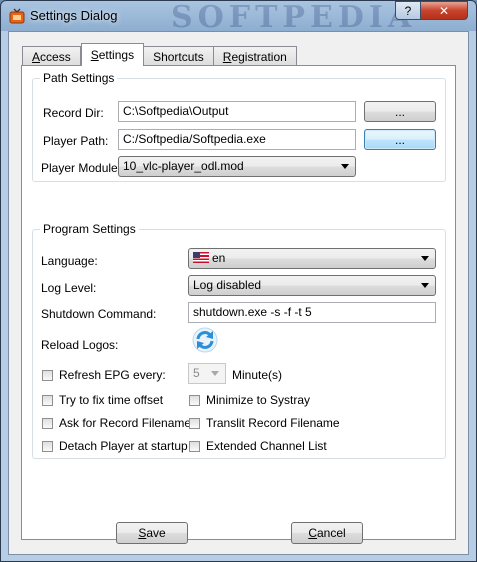 The height and width of the screenshot is (562, 477). I want to click on minutes-label: Minute(s), so click(257, 375).